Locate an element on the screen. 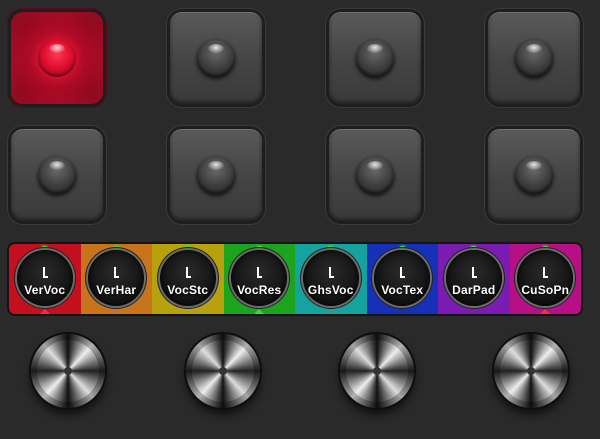  strip-slot: VerHar is located at coordinates (116, 279).